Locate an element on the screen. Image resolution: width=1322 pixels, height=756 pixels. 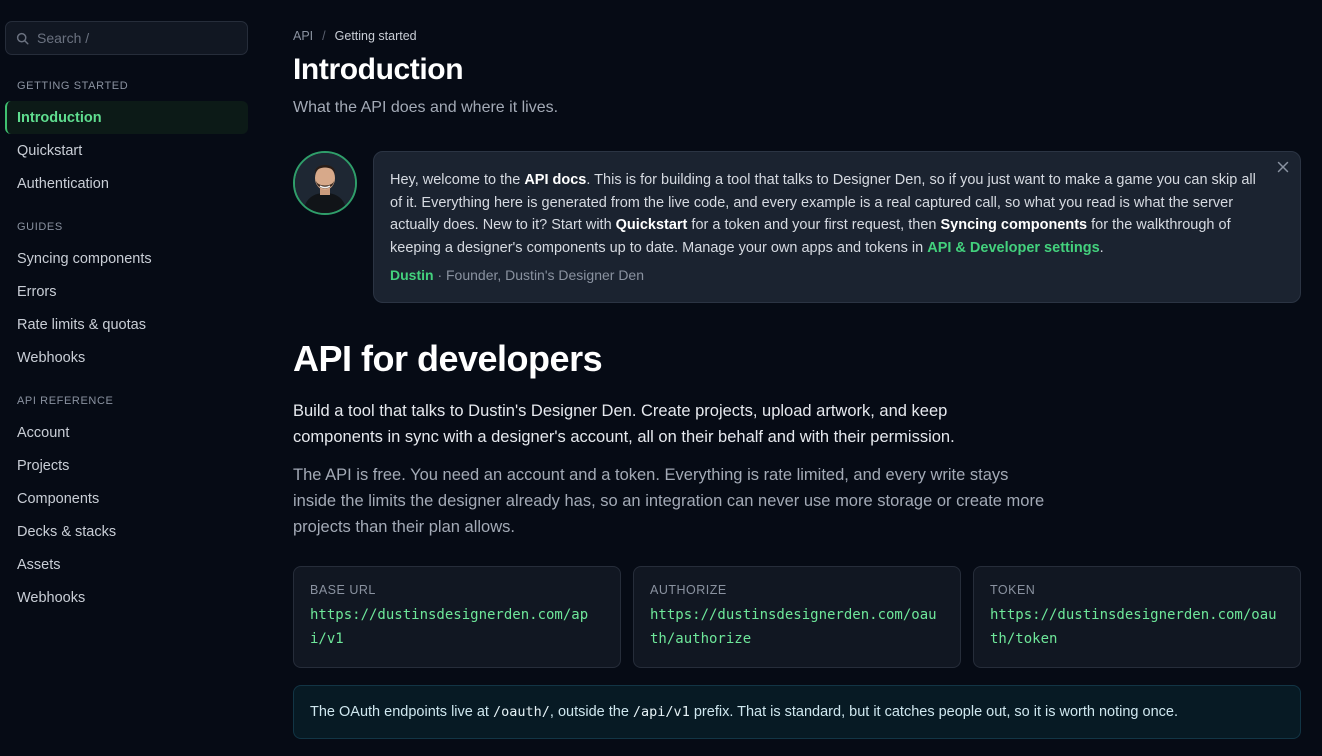
avatar-portrait-icon is located at coordinates (325, 183).